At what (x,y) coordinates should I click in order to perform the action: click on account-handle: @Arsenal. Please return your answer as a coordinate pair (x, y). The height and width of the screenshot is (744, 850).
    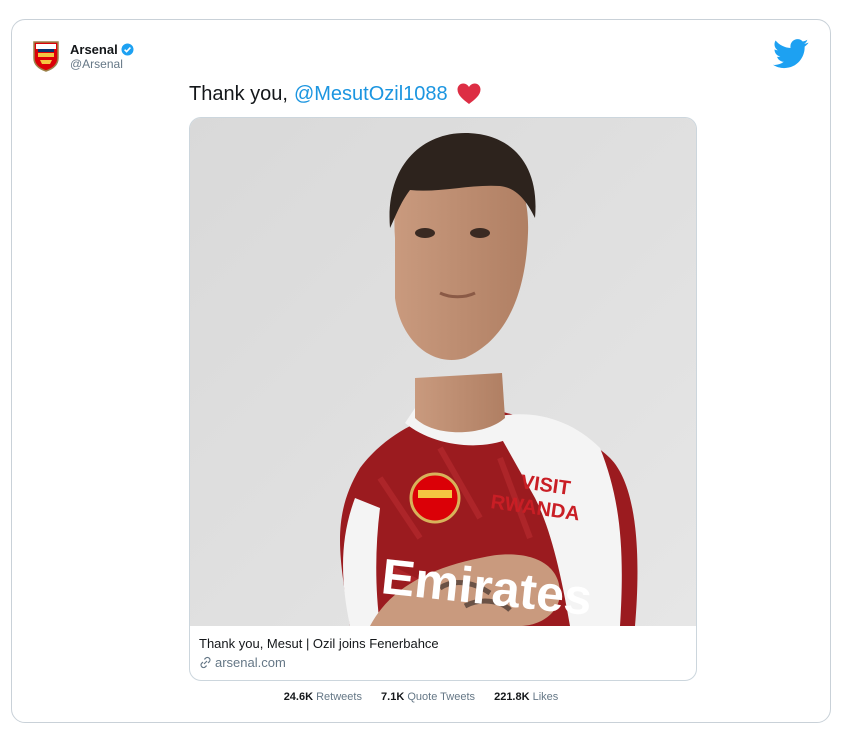
    Looking at the image, I should click on (96, 64).